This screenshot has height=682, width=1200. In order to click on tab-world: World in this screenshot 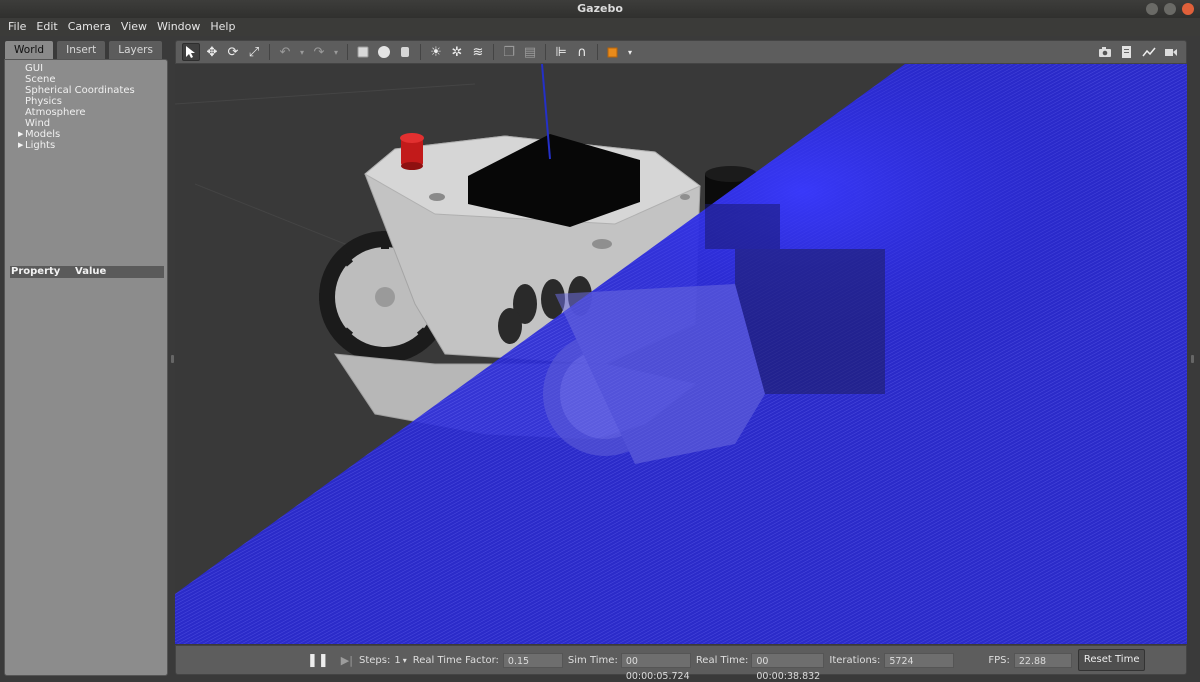, I will do `click(29, 49)`.